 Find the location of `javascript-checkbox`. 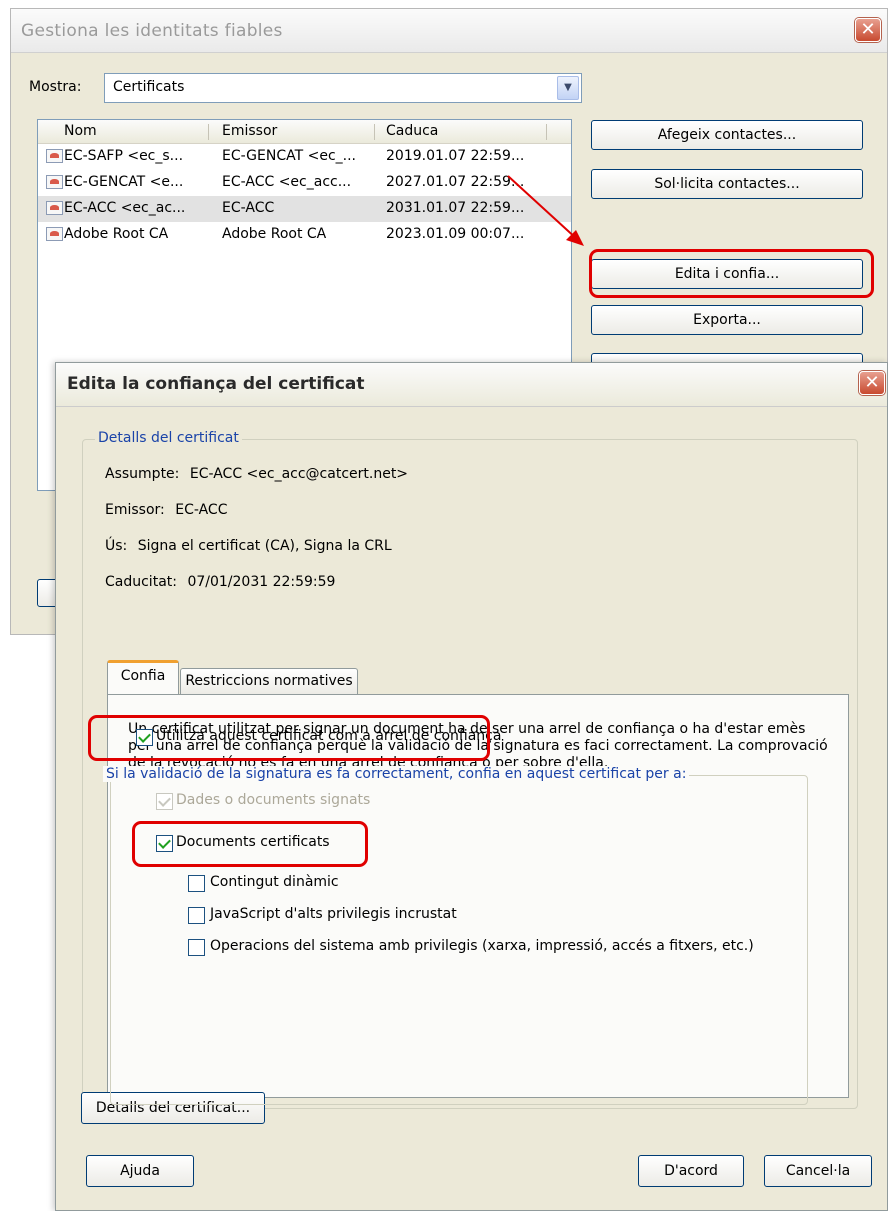

javascript-checkbox is located at coordinates (196, 915).